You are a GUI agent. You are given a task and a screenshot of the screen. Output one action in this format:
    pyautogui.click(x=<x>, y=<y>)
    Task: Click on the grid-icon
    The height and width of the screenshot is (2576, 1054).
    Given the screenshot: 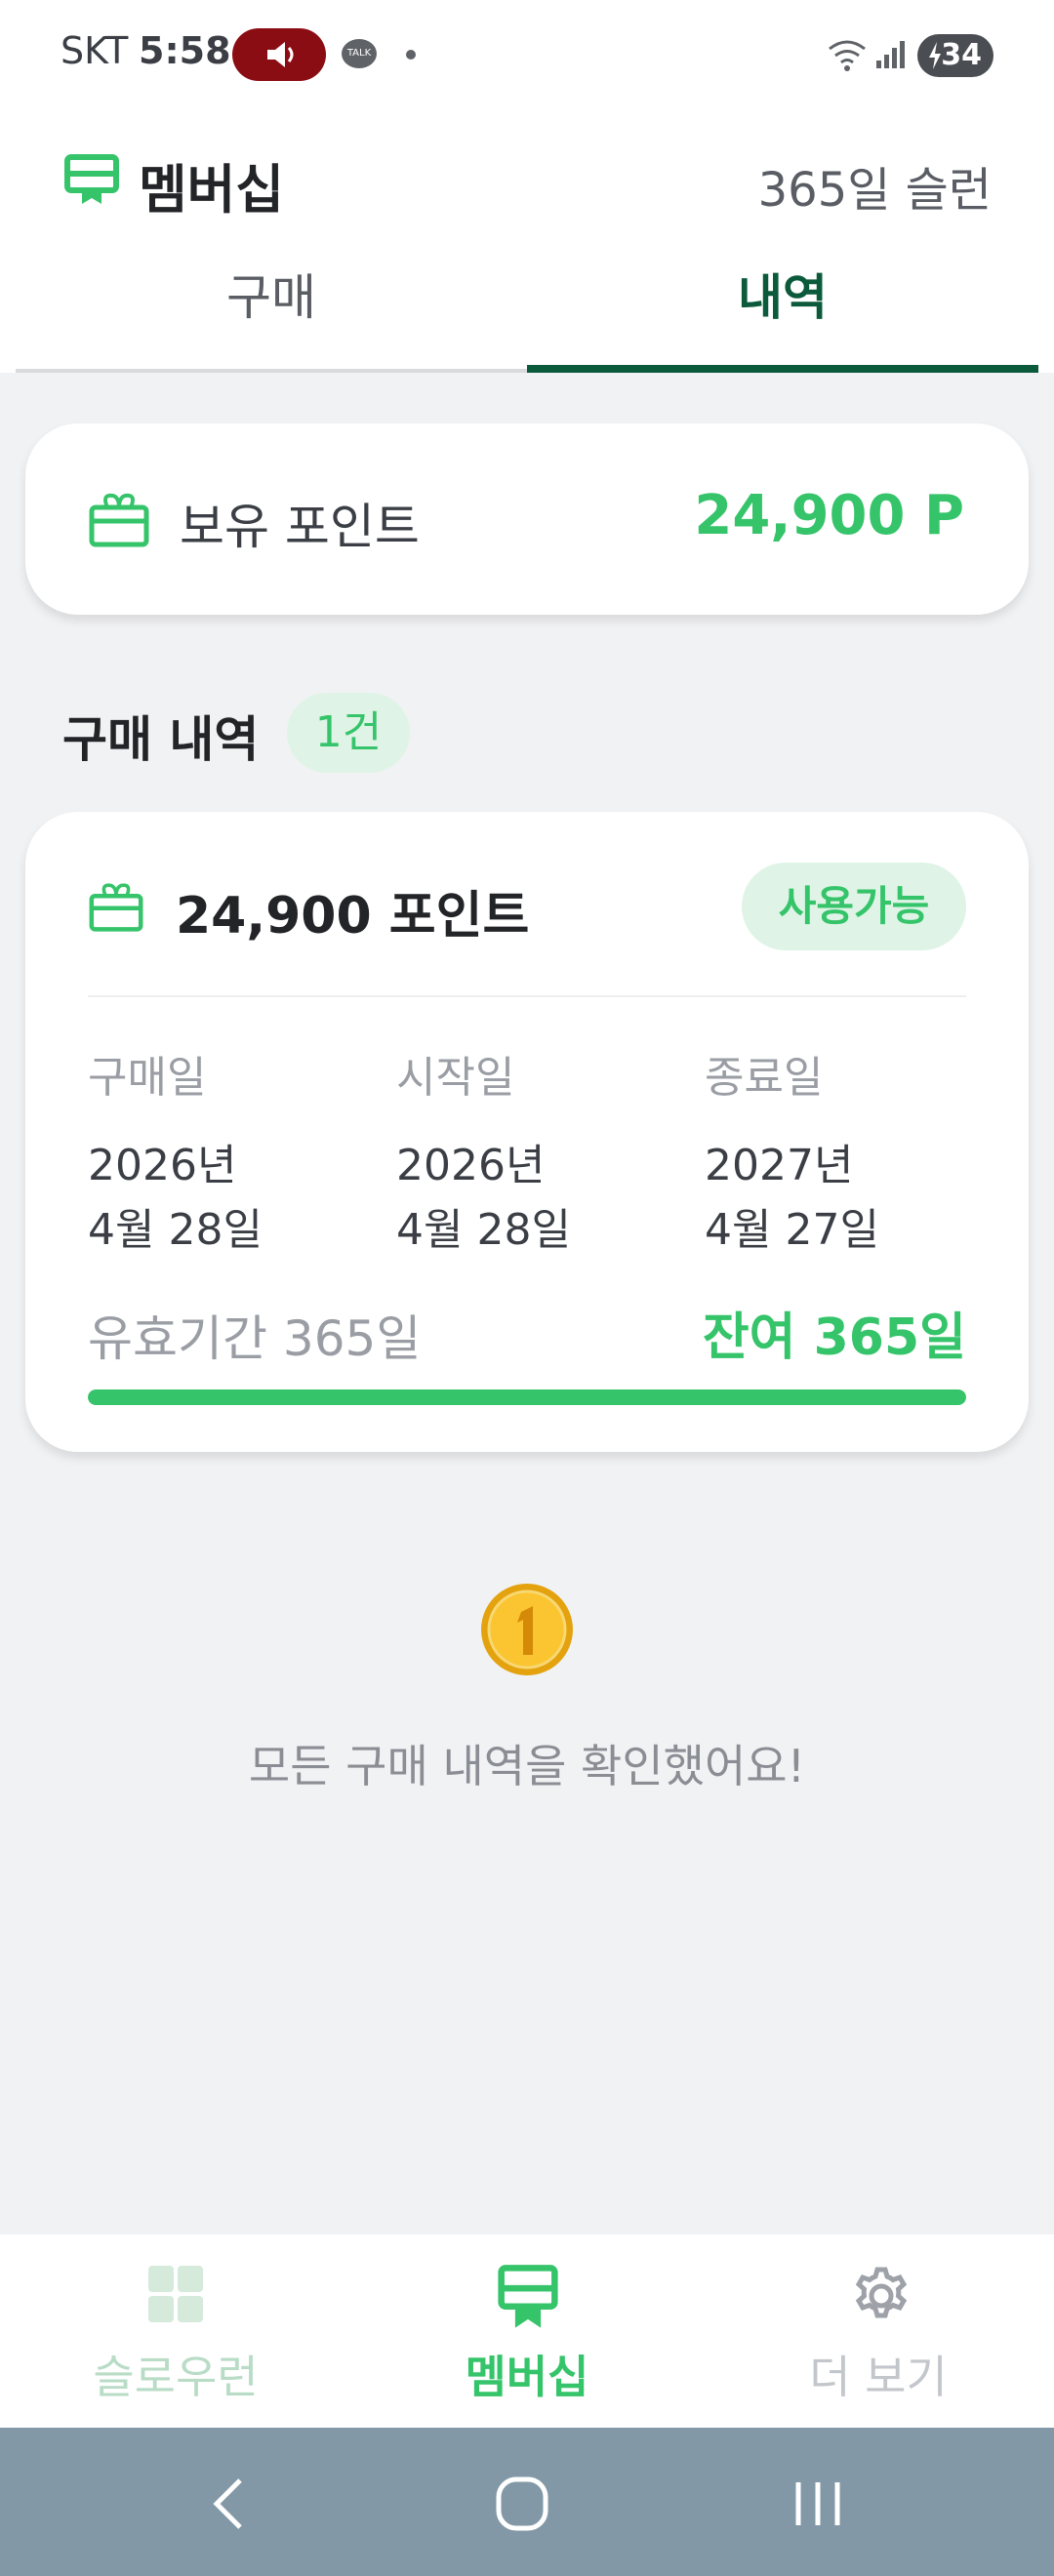 What is the action you would take?
    pyautogui.click(x=175, y=2294)
    